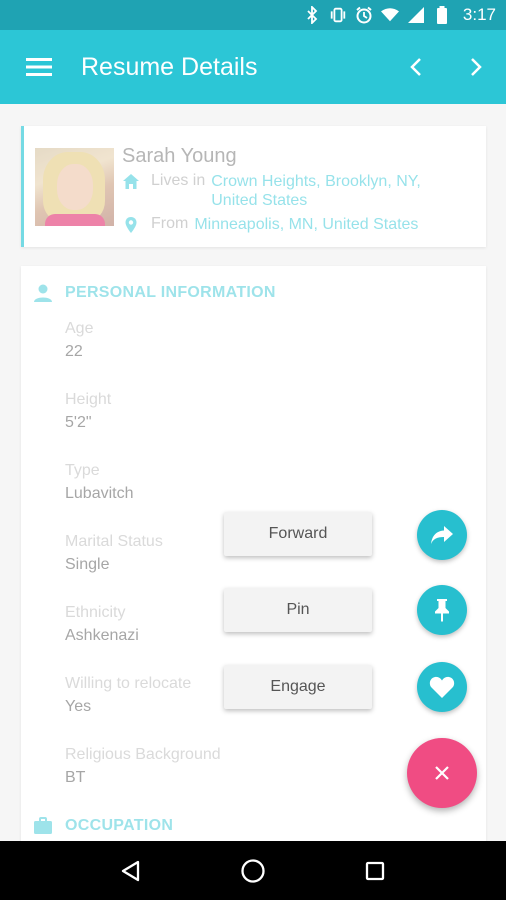  I want to click on pin-icon, so click(442, 610).